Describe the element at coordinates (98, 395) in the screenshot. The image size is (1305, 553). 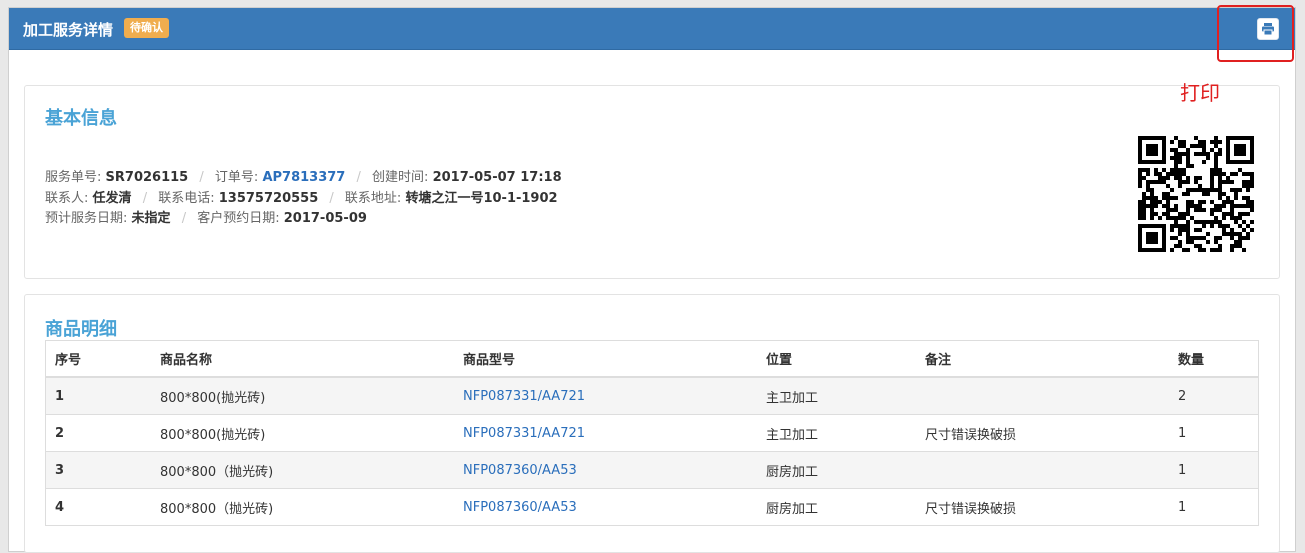
I see `row-idx: 1` at that location.